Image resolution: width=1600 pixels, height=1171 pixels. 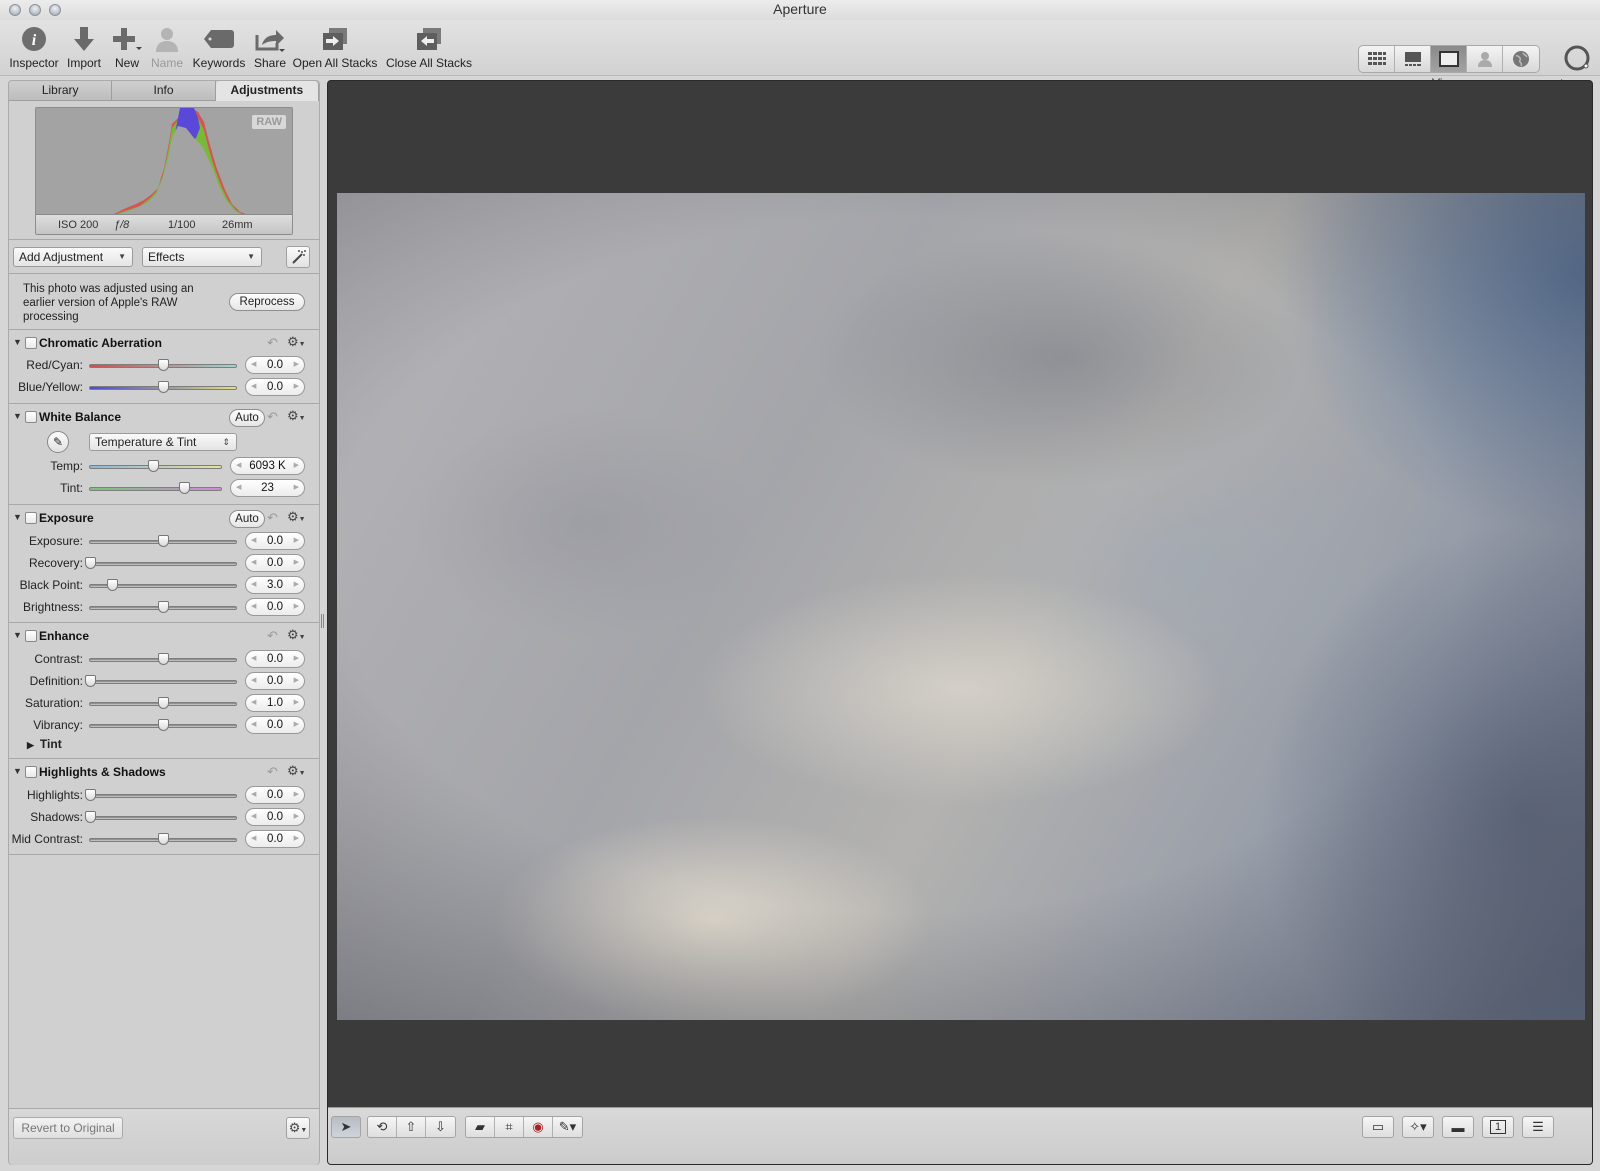 I want to click on vibrancy-field: ◀ 0.0 ▶, so click(x=275, y=725).